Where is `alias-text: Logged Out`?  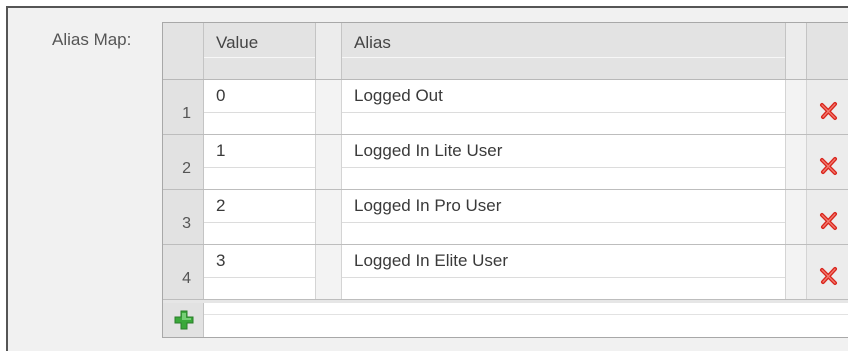 alias-text: Logged Out is located at coordinates (398, 95).